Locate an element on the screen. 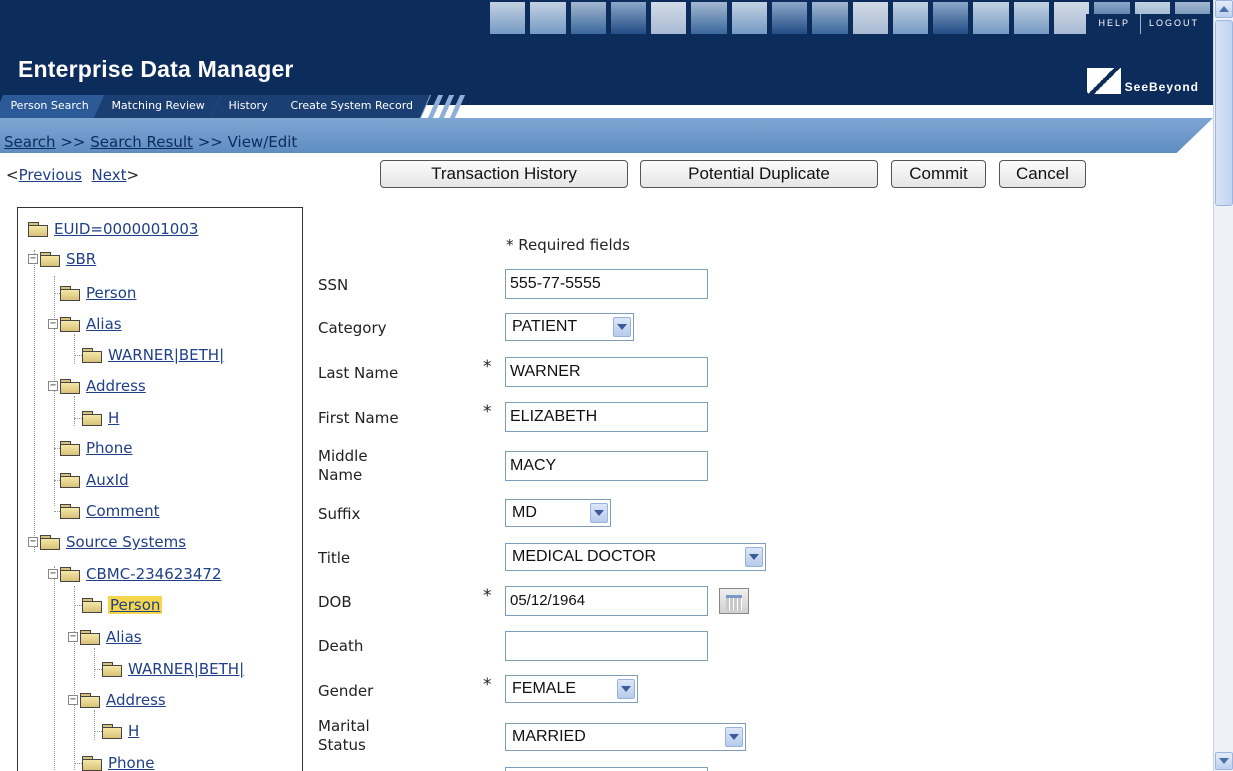 Image resolution: width=1233 pixels, height=771 pixels. tab-label: History is located at coordinates (248, 105).